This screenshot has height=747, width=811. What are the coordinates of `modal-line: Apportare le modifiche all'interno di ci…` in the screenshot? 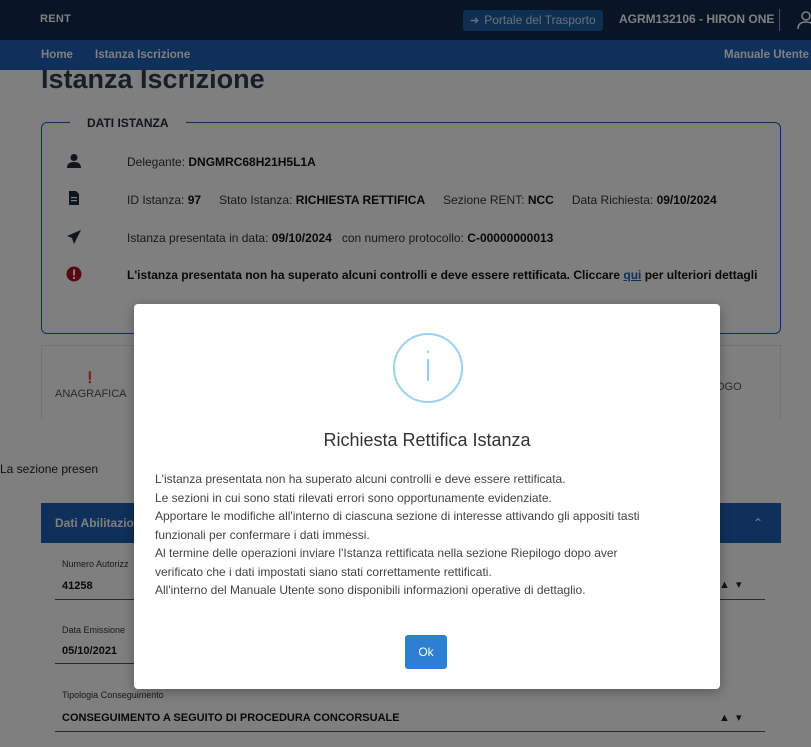 It's located at (397, 516).